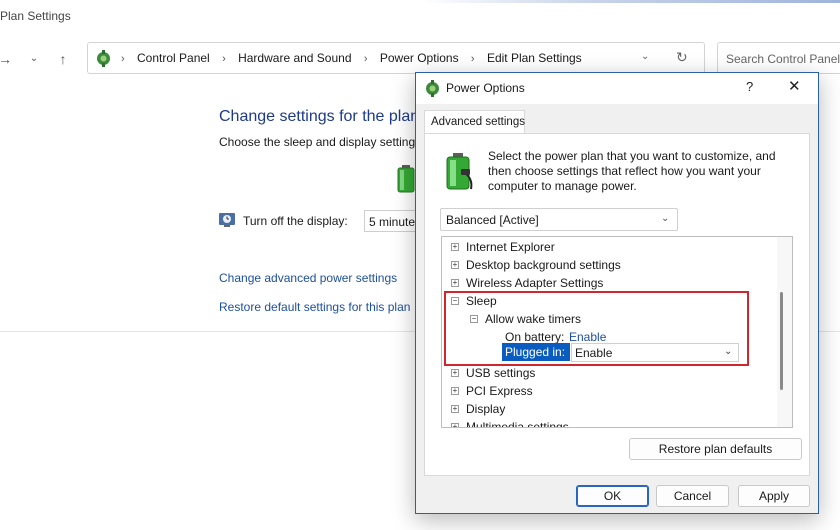 The image size is (840, 530). What do you see at coordinates (559, 219) in the screenshot?
I see `power-plan-select: Balanced [Active] ⌄` at bounding box center [559, 219].